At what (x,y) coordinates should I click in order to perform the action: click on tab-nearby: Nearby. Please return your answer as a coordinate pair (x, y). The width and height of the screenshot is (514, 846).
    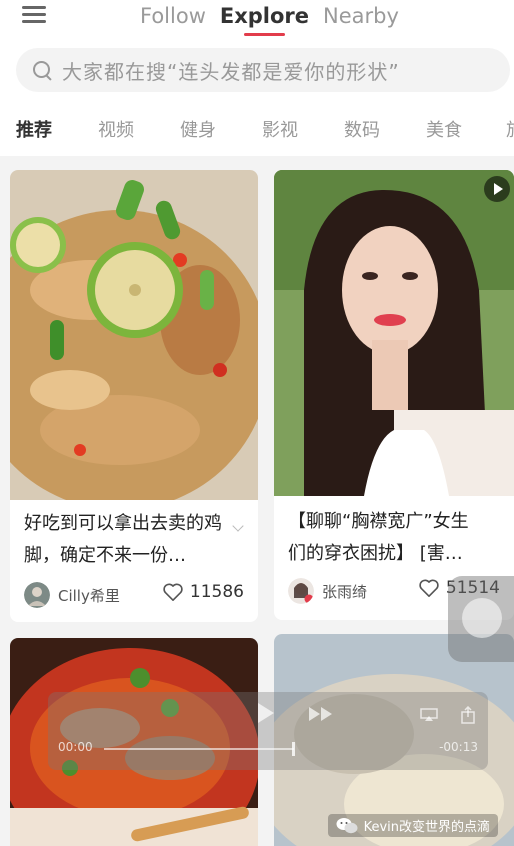
    Looking at the image, I should click on (361, 22).